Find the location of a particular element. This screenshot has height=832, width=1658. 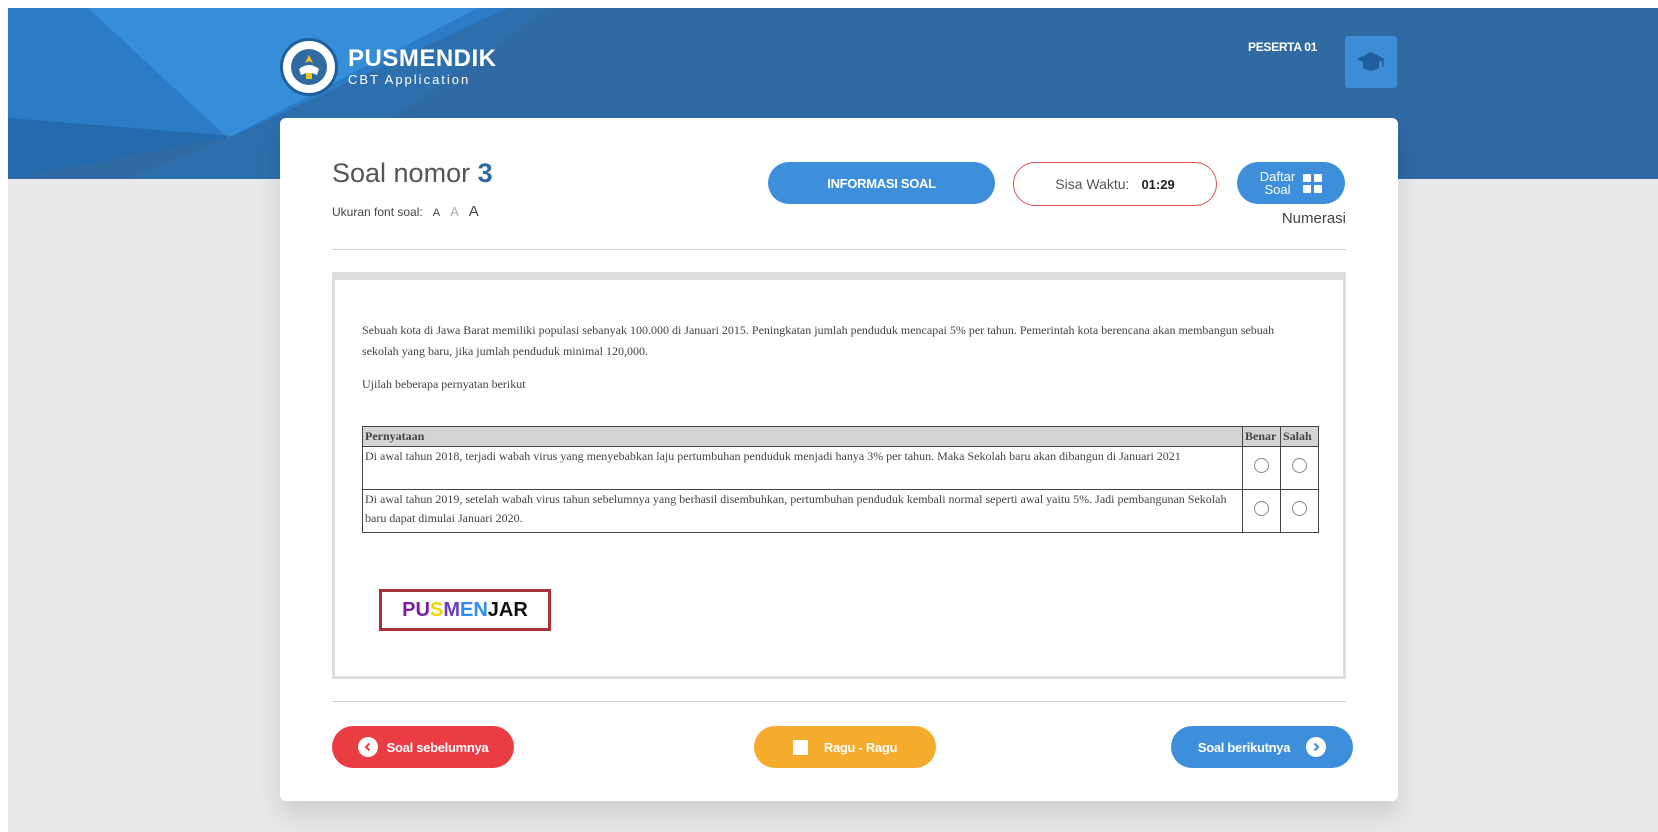

chevron-left-icon is located at coordinates (367, 747).